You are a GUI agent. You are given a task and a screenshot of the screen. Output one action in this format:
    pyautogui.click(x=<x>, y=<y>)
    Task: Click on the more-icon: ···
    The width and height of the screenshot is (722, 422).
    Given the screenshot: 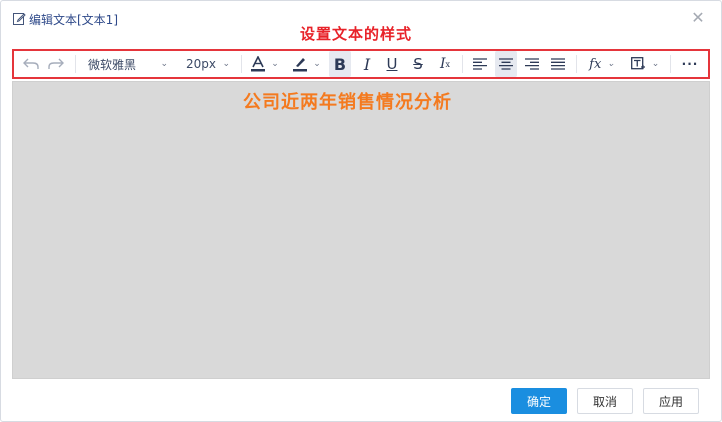 What is the action you would take?
    pyautogui.click(x=690, y=64)
    